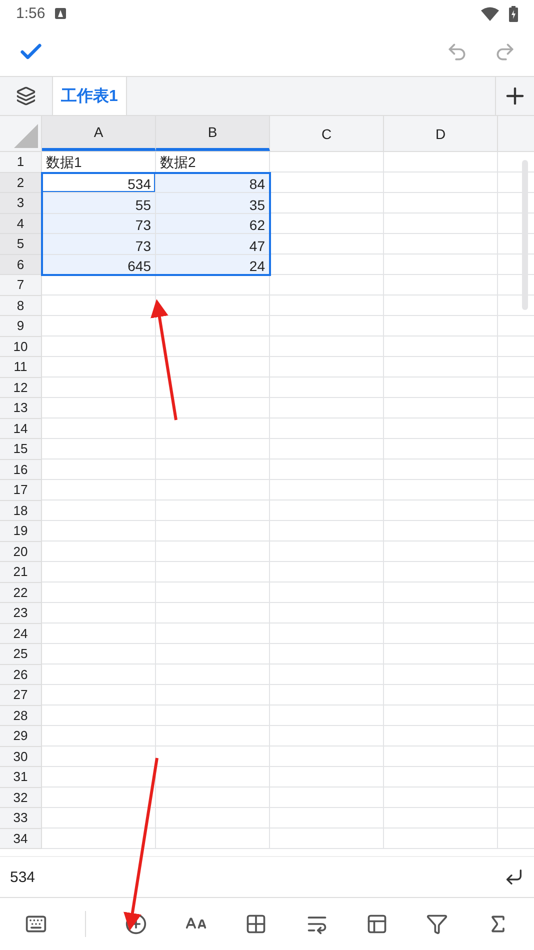 The width and height of the screenshot is (534, 950). I want to click on keyboard-icon, so click(36, 924).